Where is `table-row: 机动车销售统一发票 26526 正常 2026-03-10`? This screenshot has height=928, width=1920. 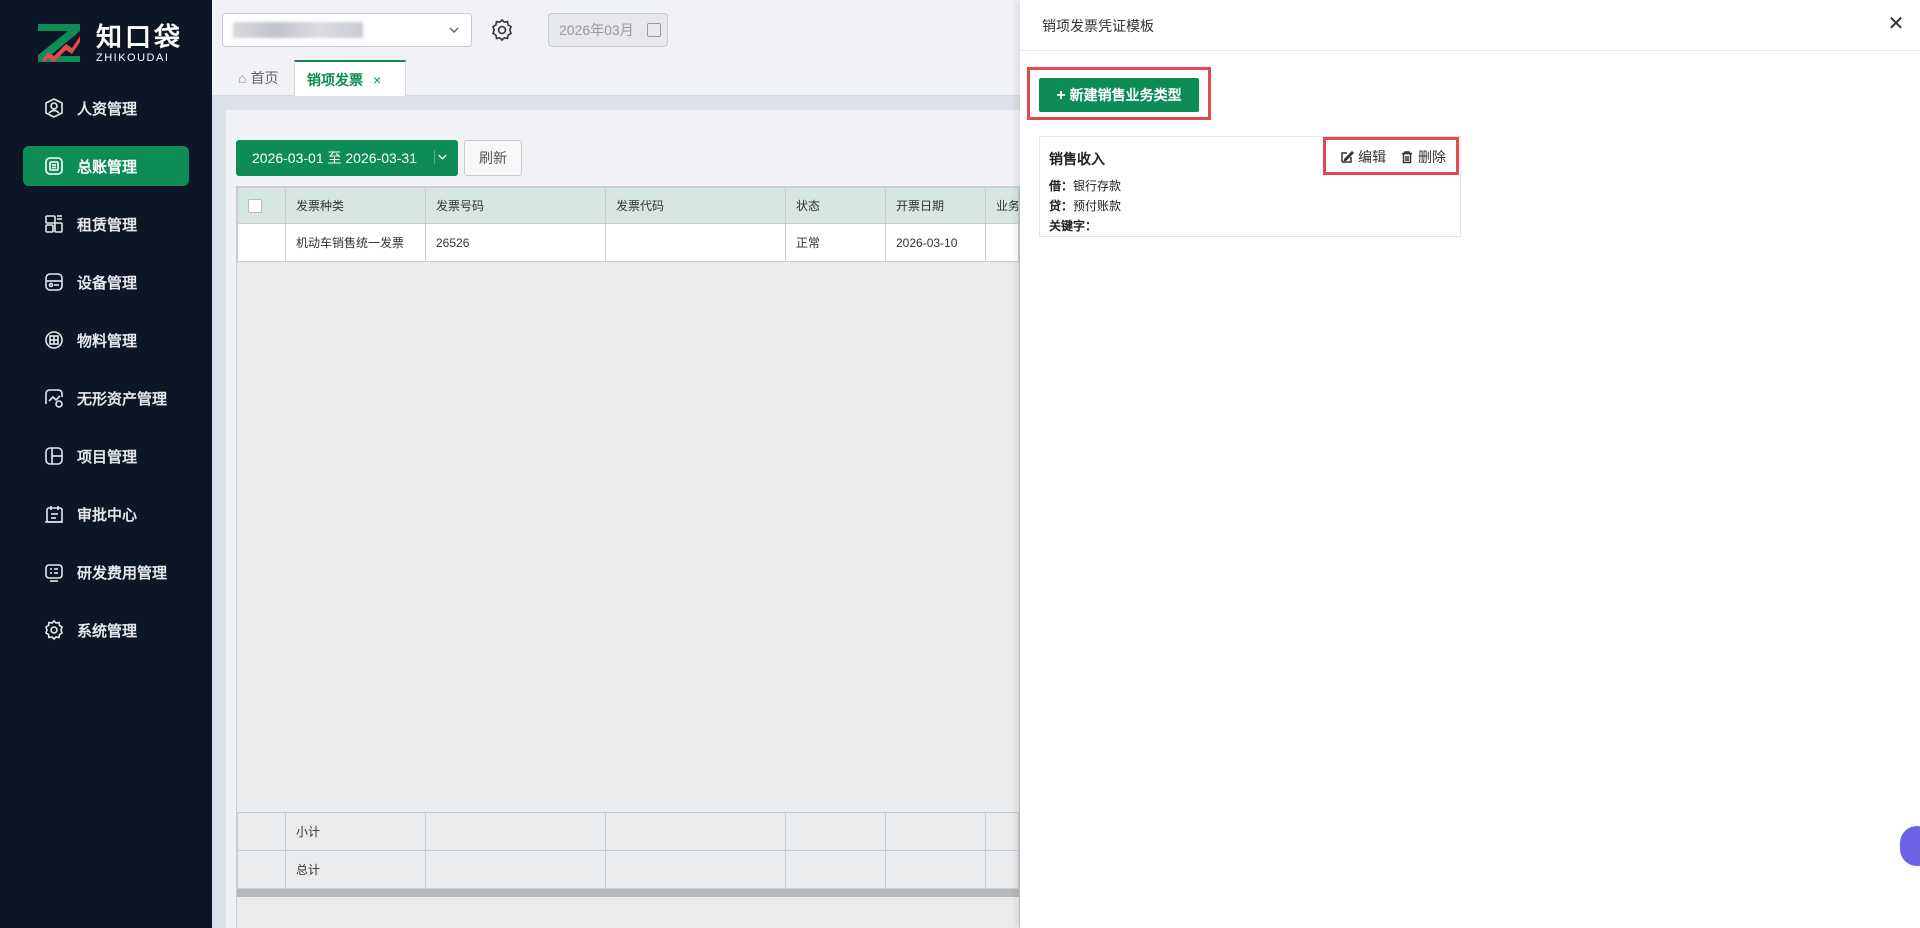 table-row: 机动车销售统一发票 26526 正常 2026-03-10 is located at coordinates (628, 242).